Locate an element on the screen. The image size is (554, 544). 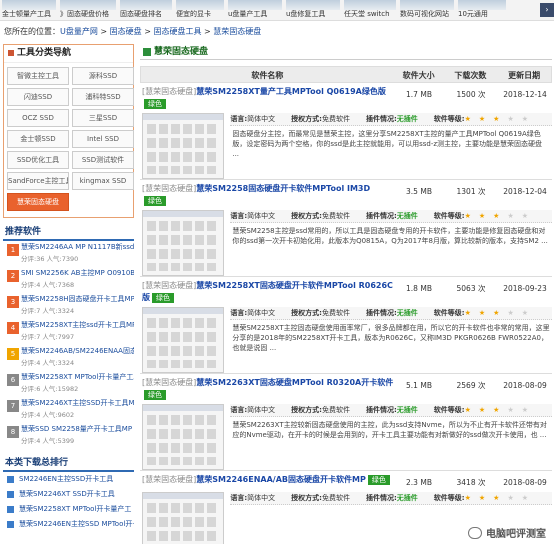
rank-item-title: 慧荣SM2246EN主控SSD MPTool开卡工具 is located at coordinates (76, 524).